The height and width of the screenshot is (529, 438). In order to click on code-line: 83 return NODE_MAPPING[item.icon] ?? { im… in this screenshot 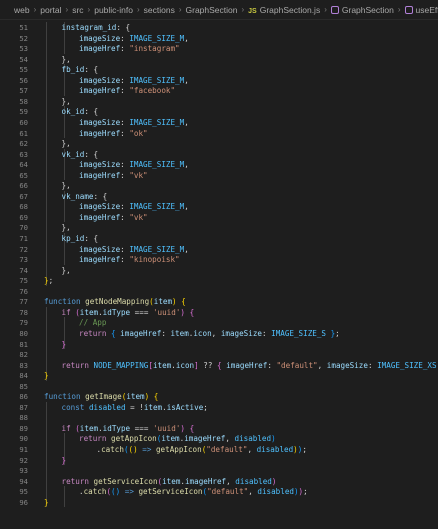, I will do `click(219, 365)`.